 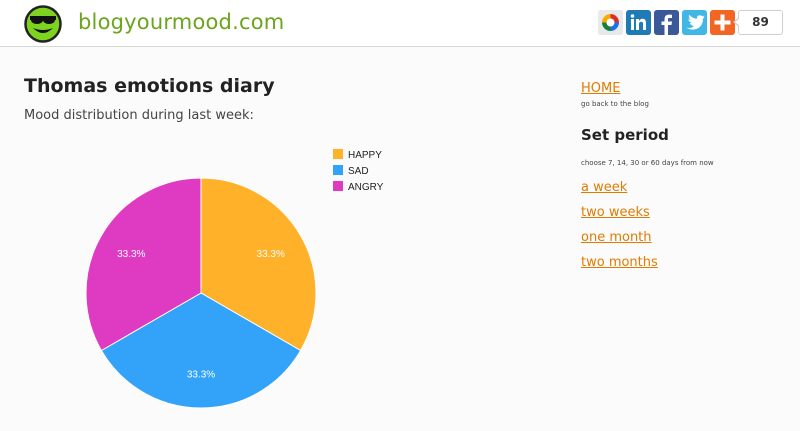 I want to click on twitter-icon, so click(x=694, y=22).